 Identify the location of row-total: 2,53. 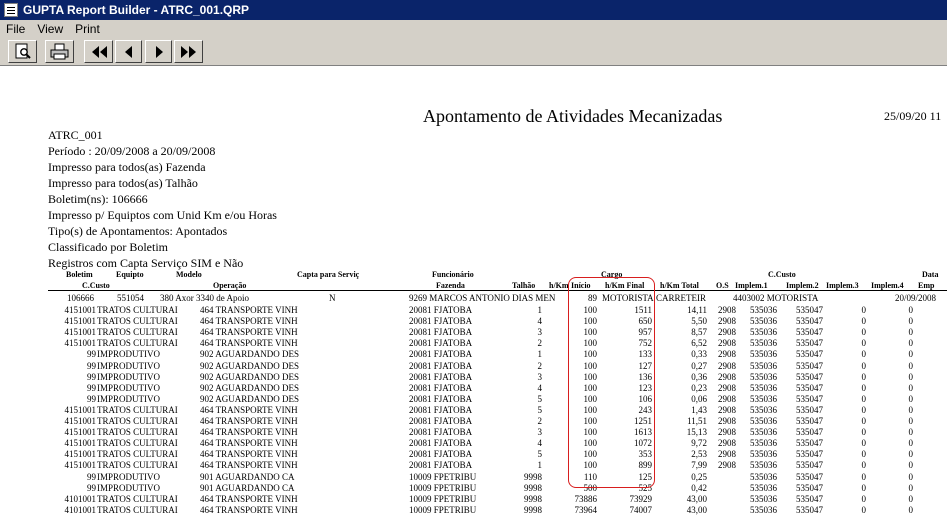
(699, 454).